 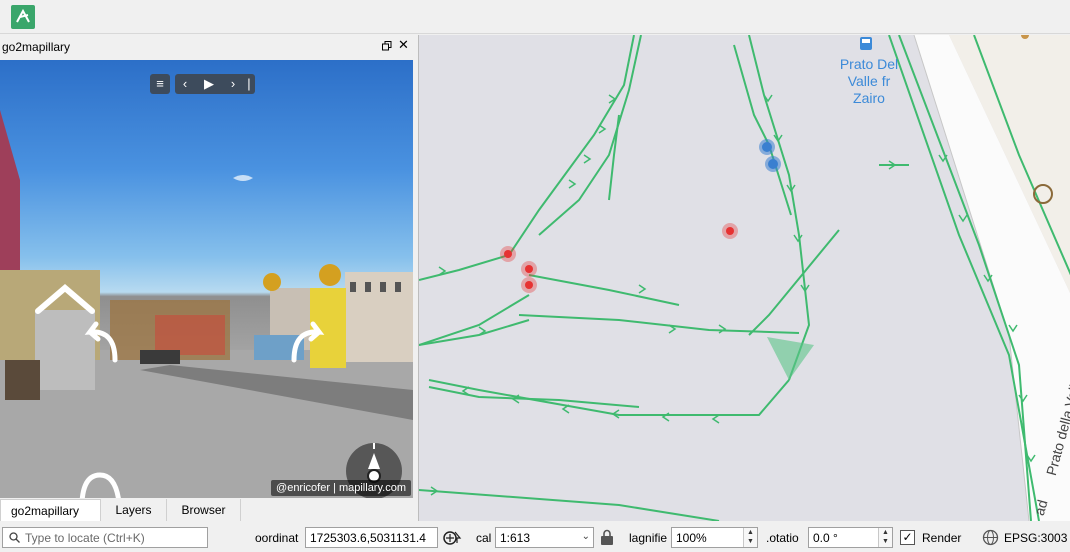 What do you see at coordinates (750, 537) in the screenshot?
I see `magnifier-spinner: ▲ ▼` at bounding box center [750, 537].